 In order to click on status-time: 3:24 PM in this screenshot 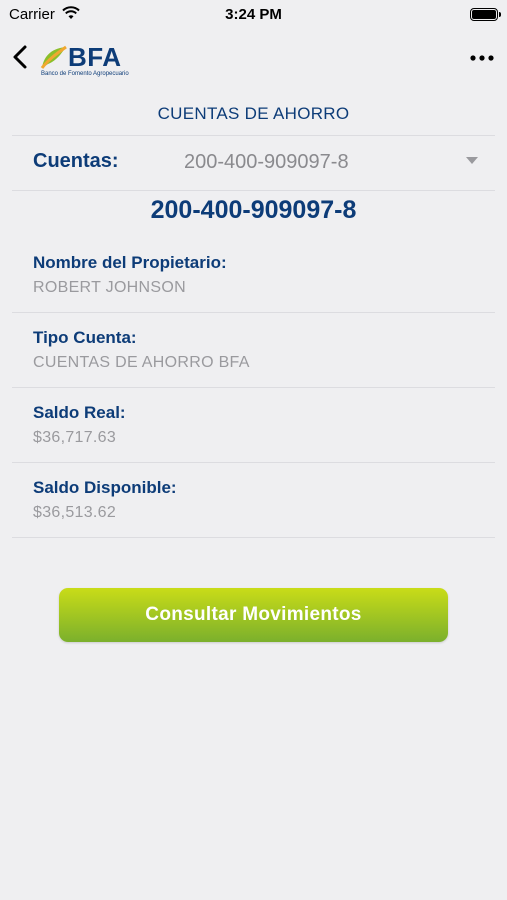, I will do `click(253, 14)`.